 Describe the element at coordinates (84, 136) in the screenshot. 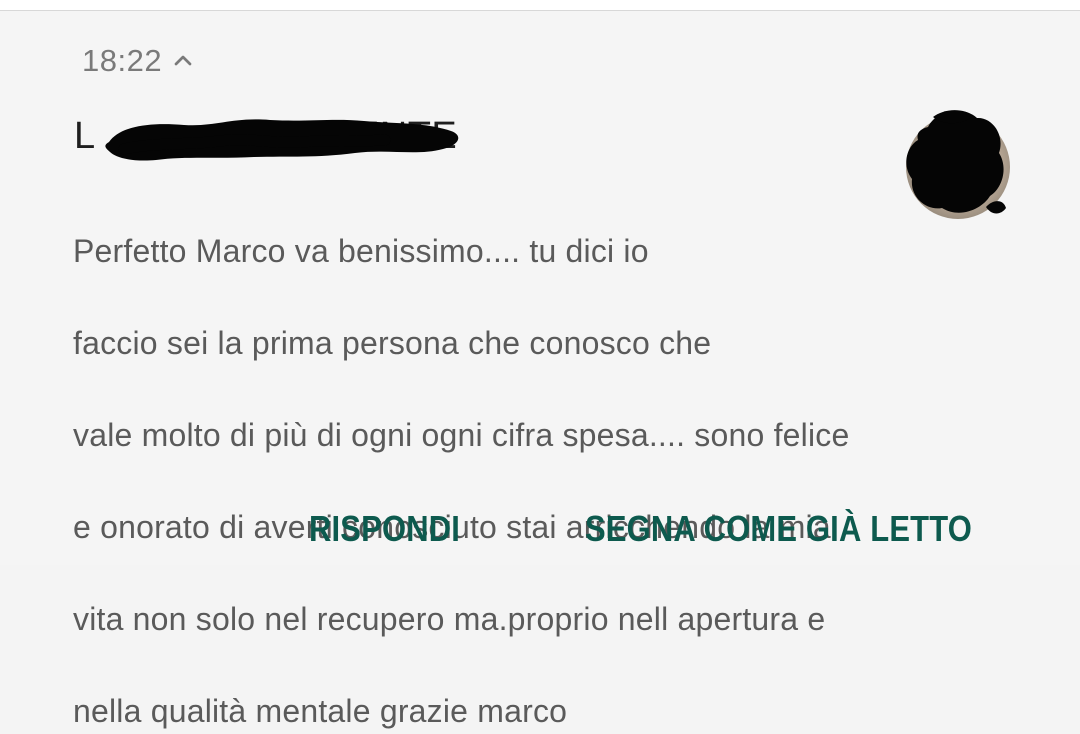

I see `sender-name-prefix: L` at that location.